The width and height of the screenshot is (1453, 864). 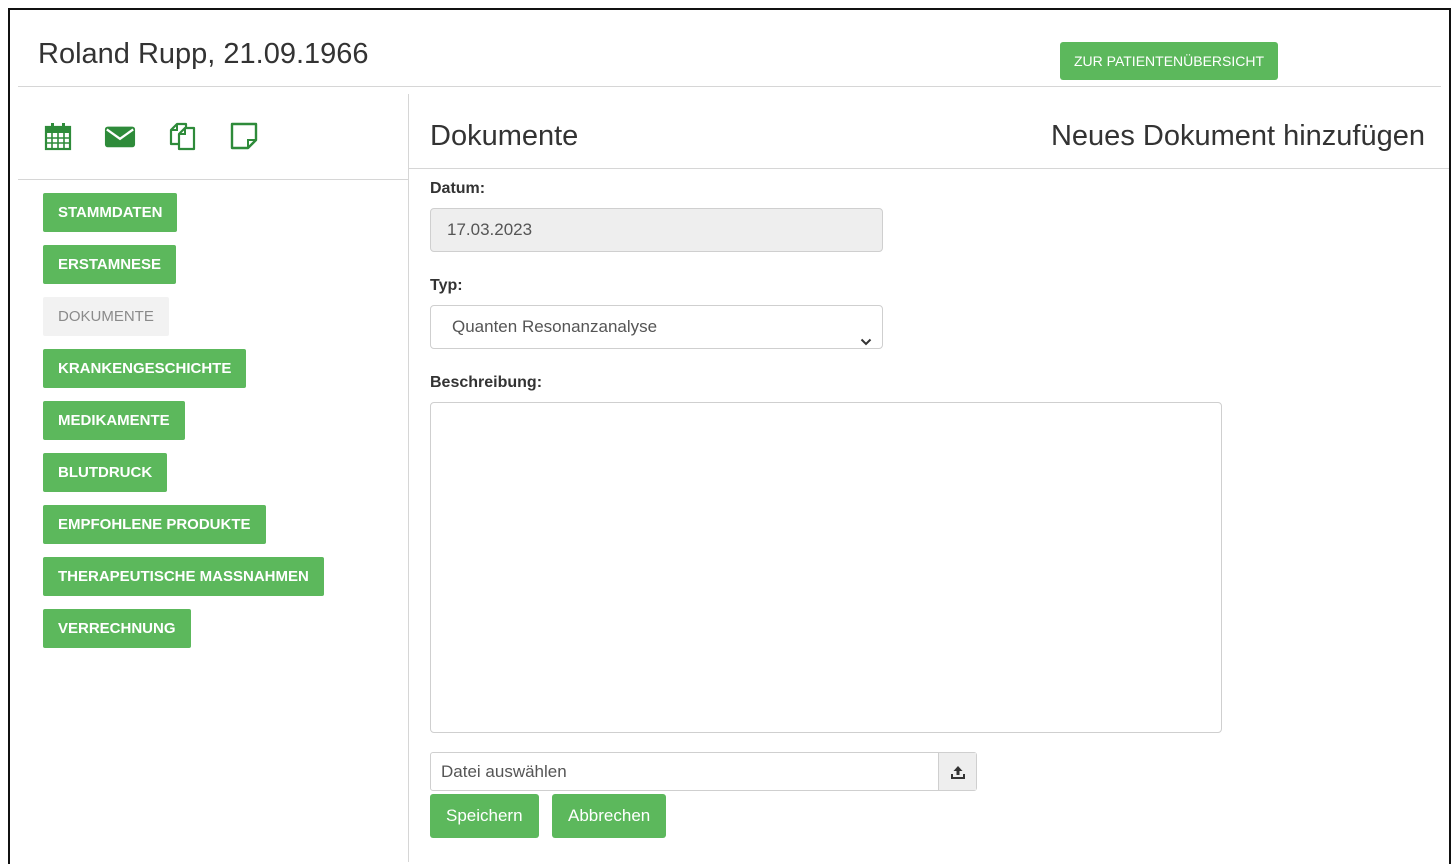 I want to click on sidebar-item-blutdruck: BLUTDRUCK, so click(x=105, y=472).